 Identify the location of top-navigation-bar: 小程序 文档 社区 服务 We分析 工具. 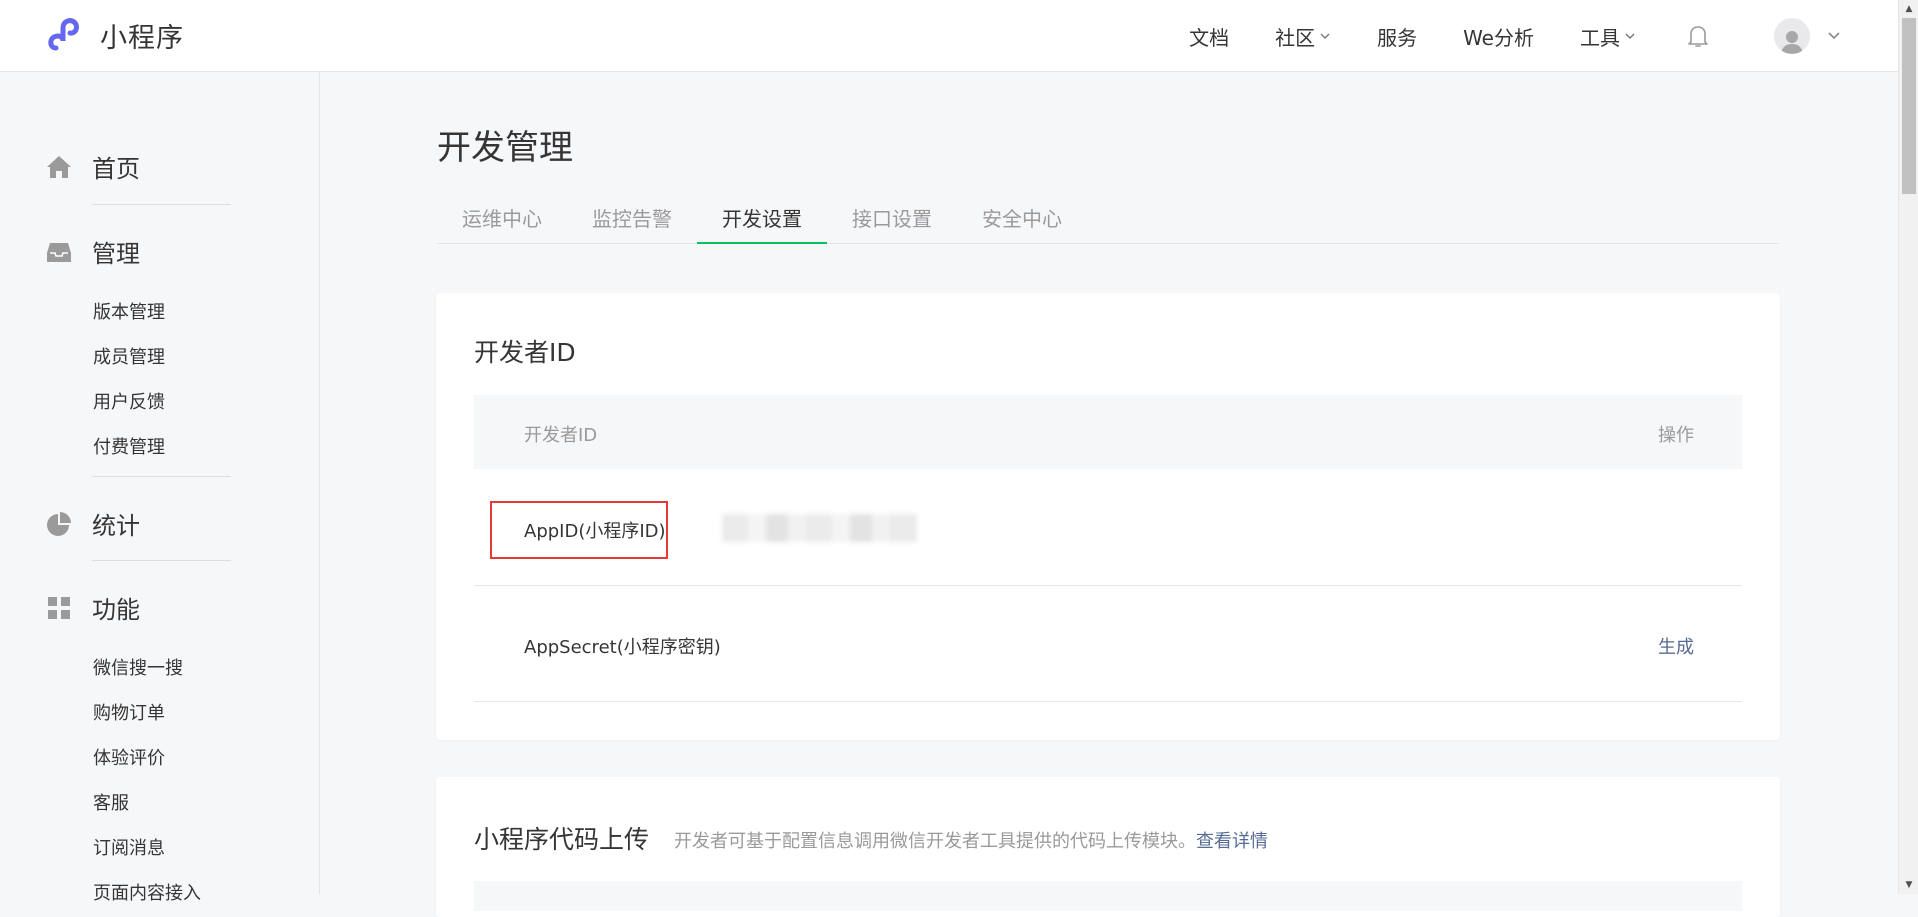
(949, 36).